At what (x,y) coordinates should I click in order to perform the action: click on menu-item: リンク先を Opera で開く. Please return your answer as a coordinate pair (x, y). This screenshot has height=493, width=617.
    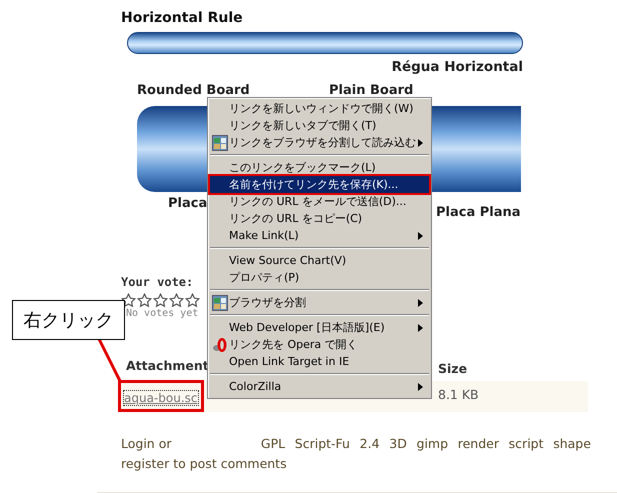
    Looking at the image, I should click on (319, 344).